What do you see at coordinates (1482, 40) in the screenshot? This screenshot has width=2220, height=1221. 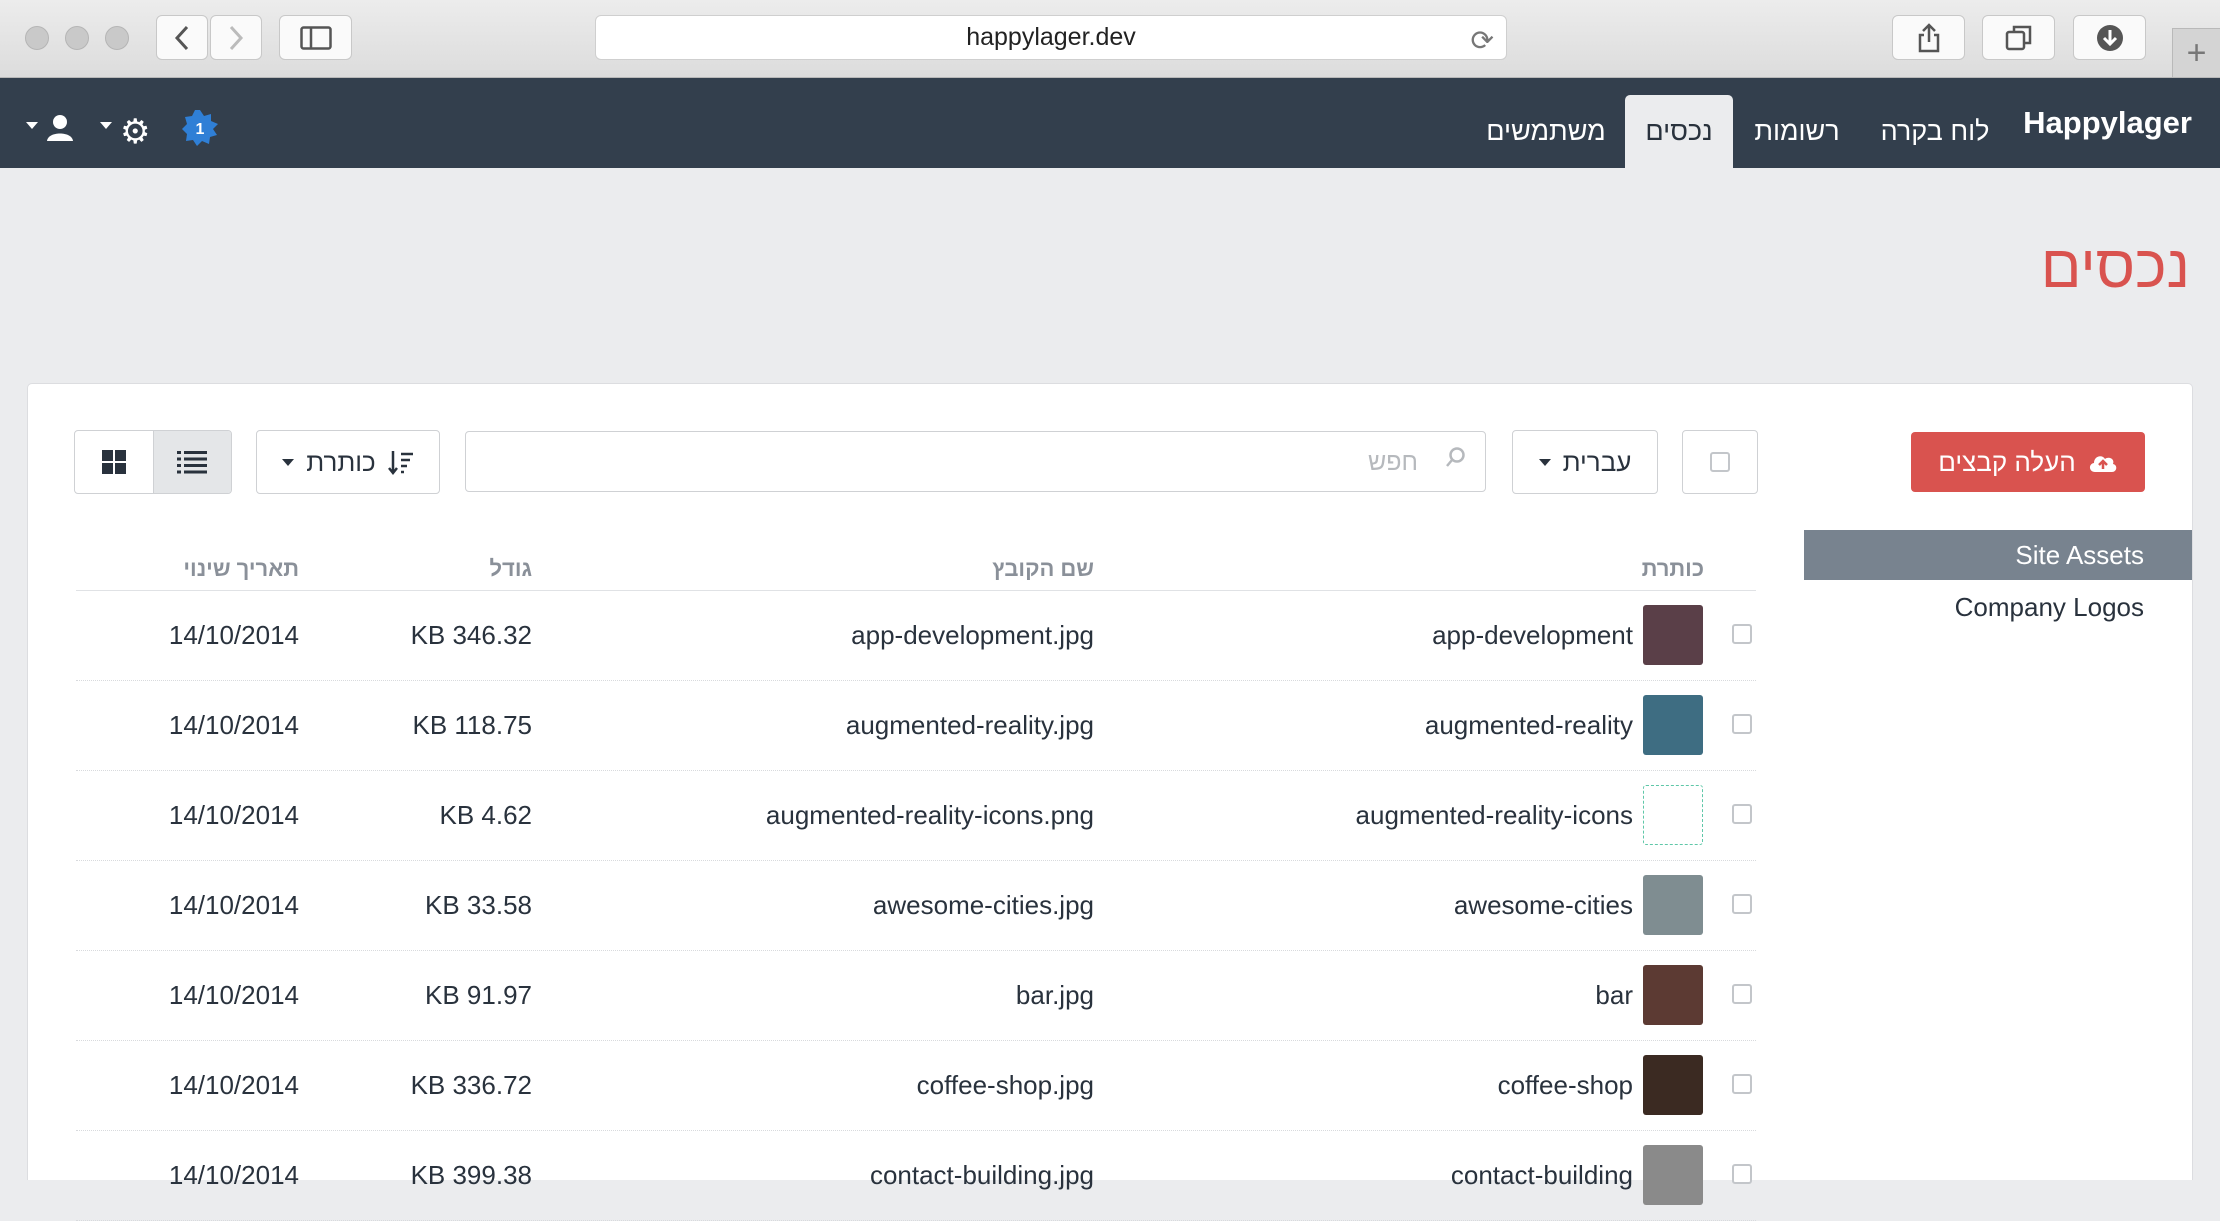 I see `reload-icon: ⟳` at bounding box center [1482, 40].